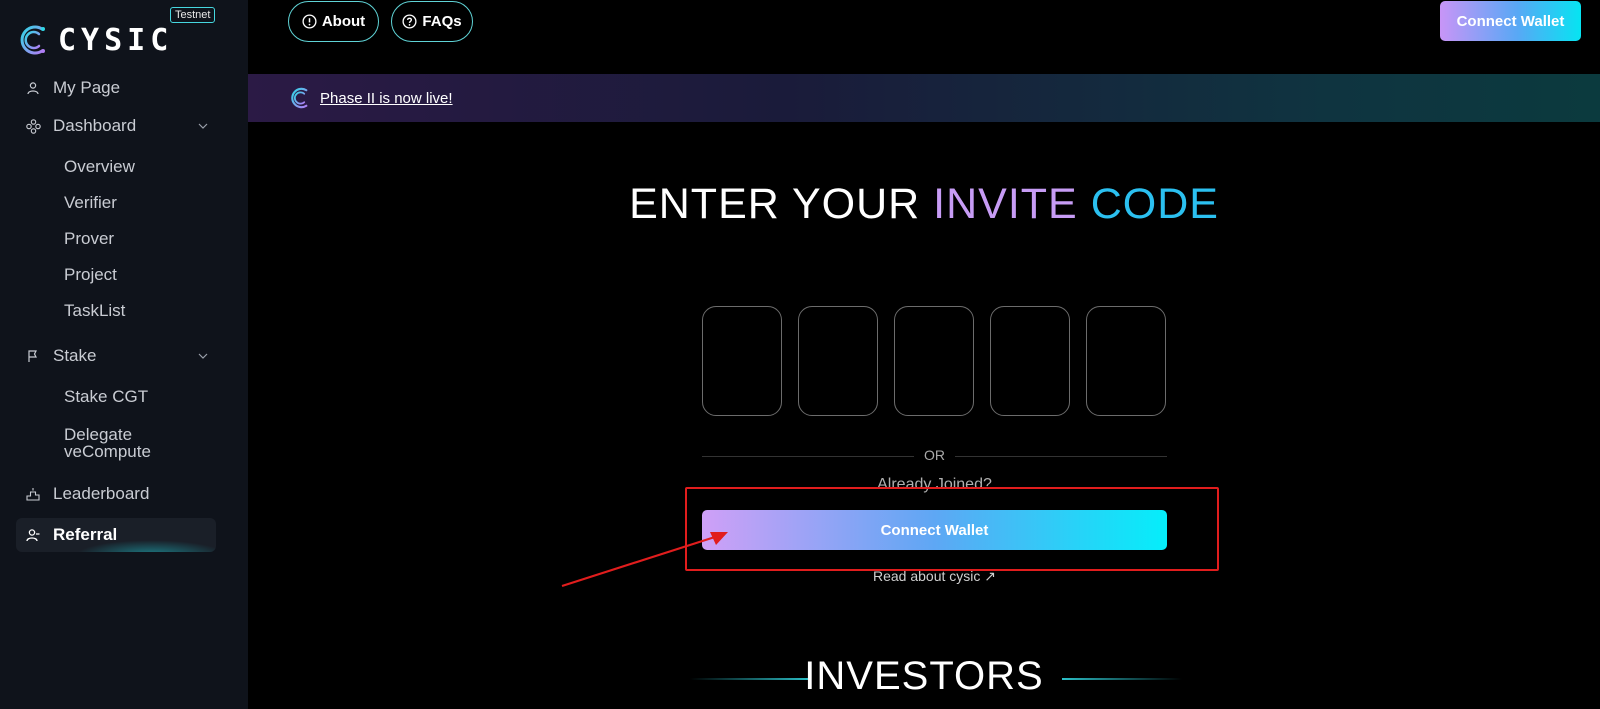  I want to click on heading-code: CODE, so click(1154, 204).